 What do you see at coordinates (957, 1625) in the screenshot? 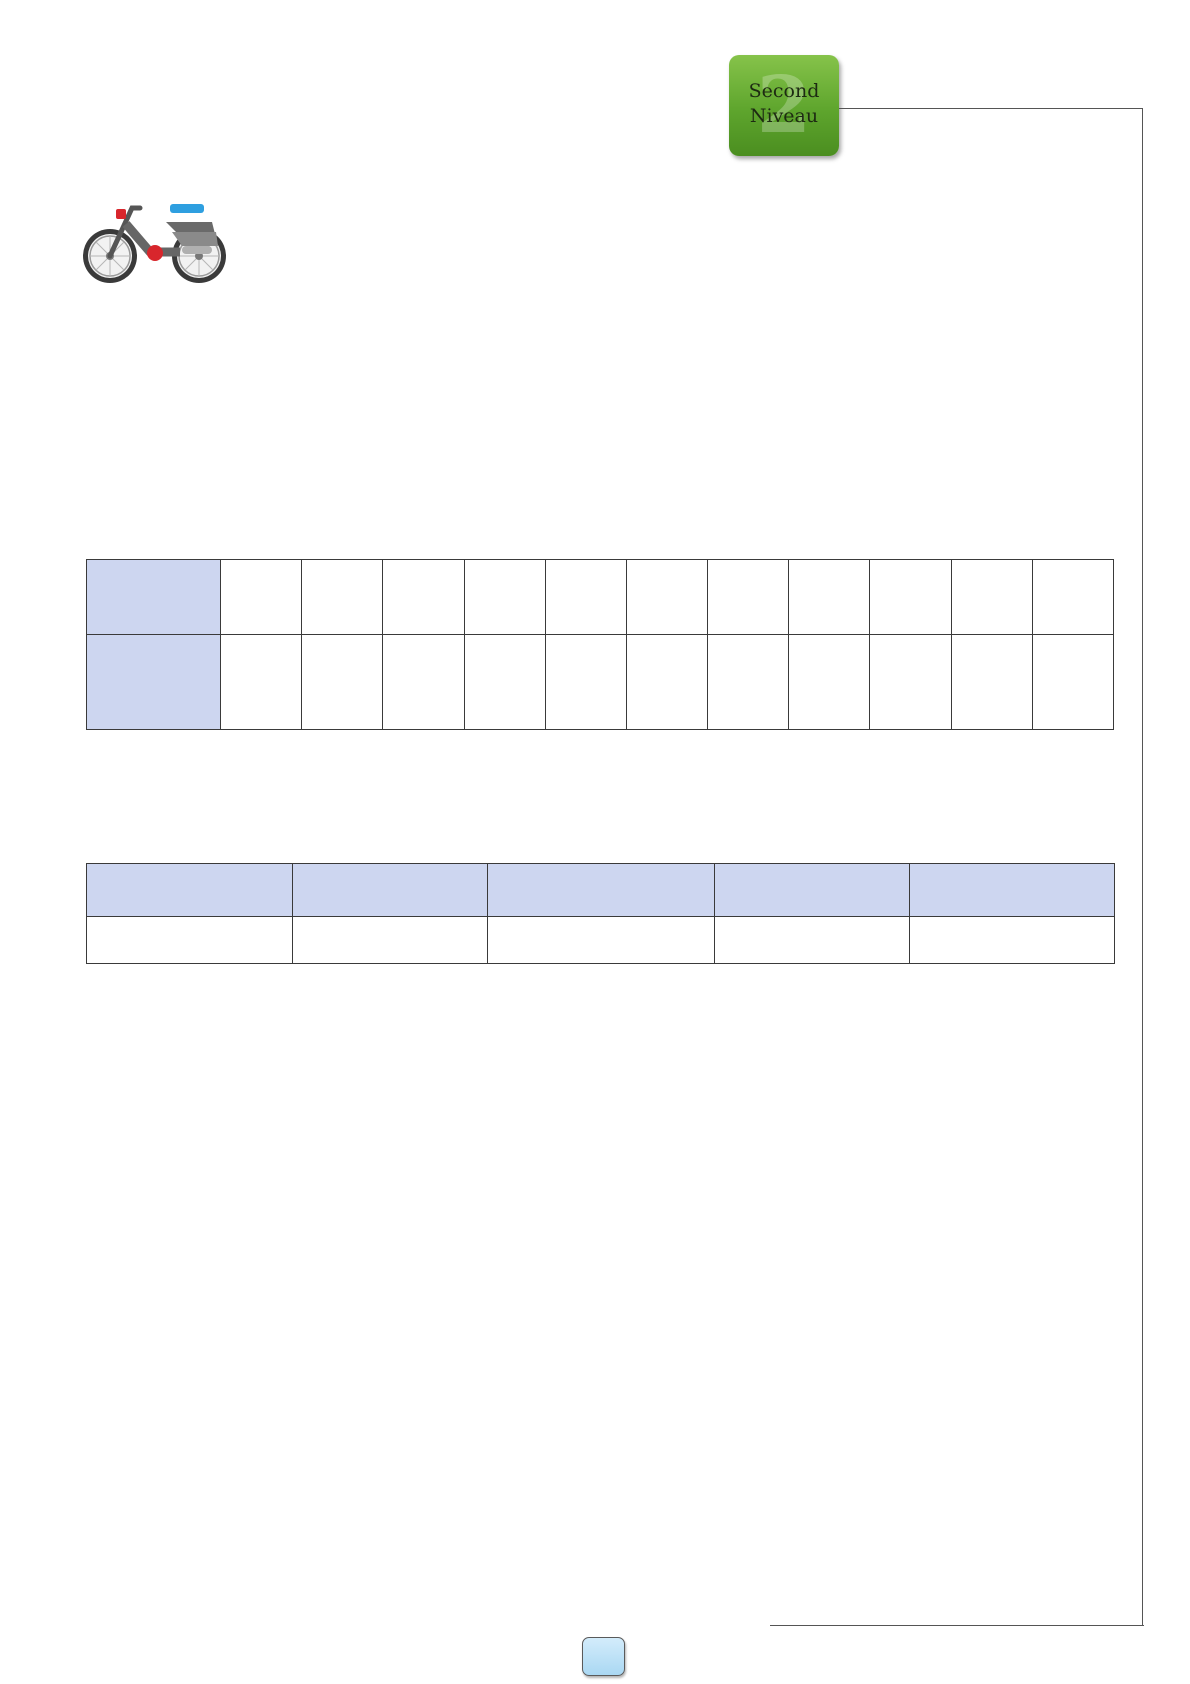
I see `frame-bottom-line` at bounding box center [957, 1625].